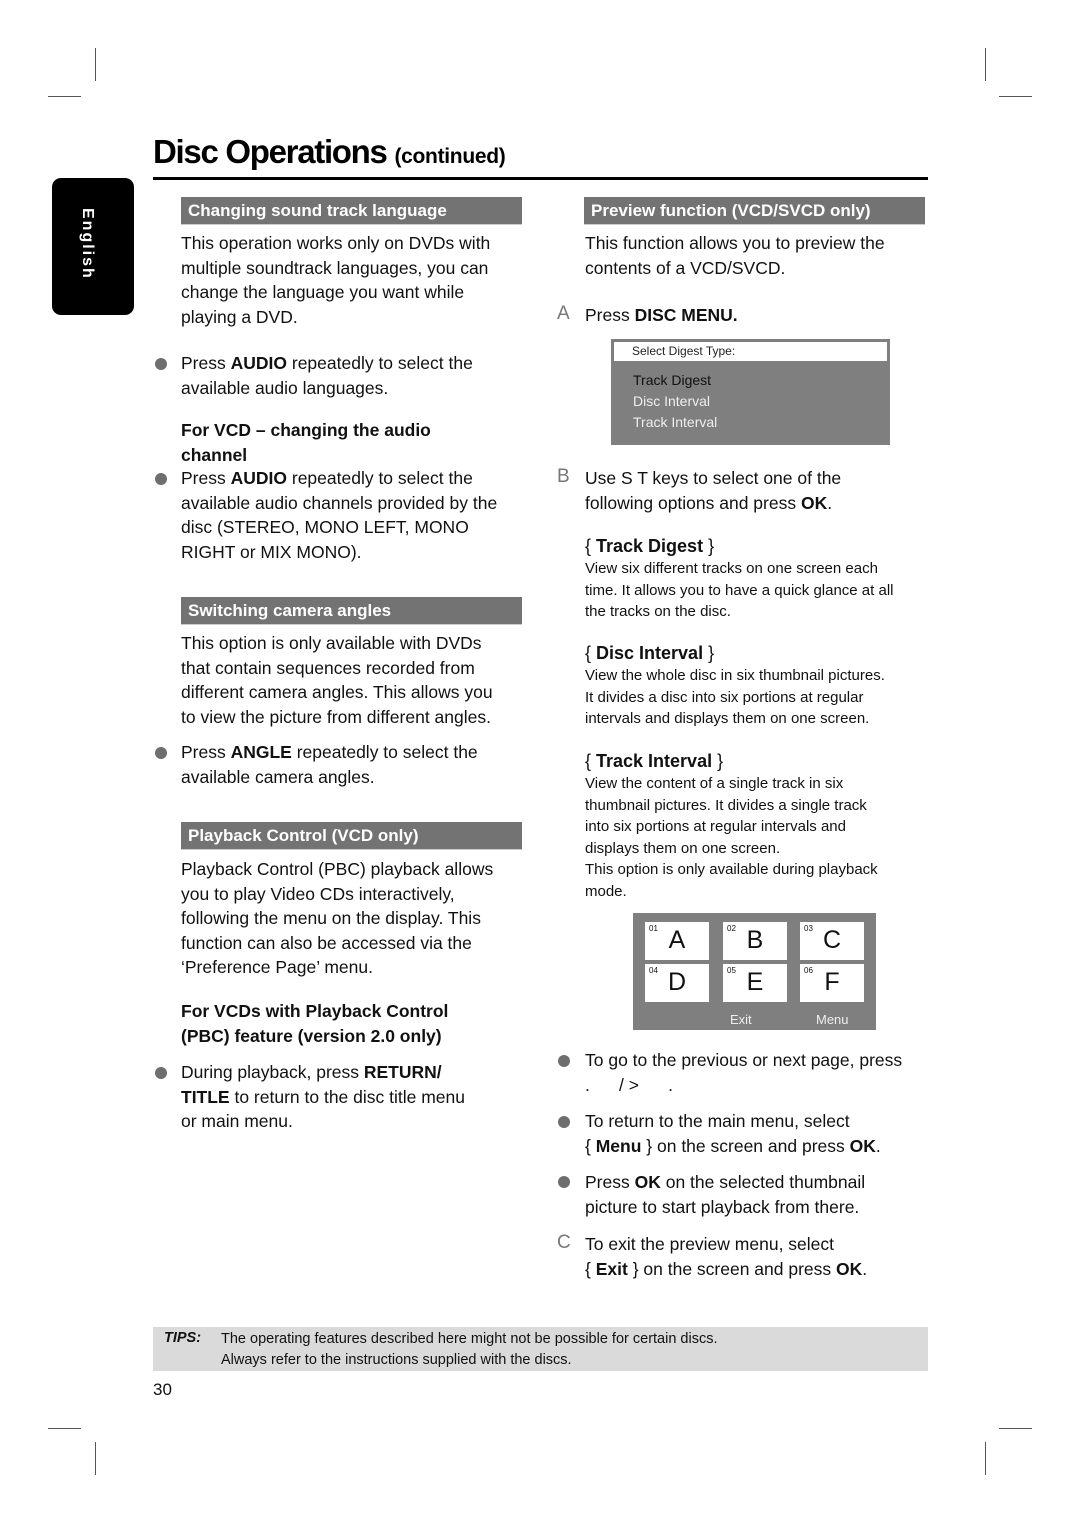  I want to click on text-line: mode., so click(606, 891).